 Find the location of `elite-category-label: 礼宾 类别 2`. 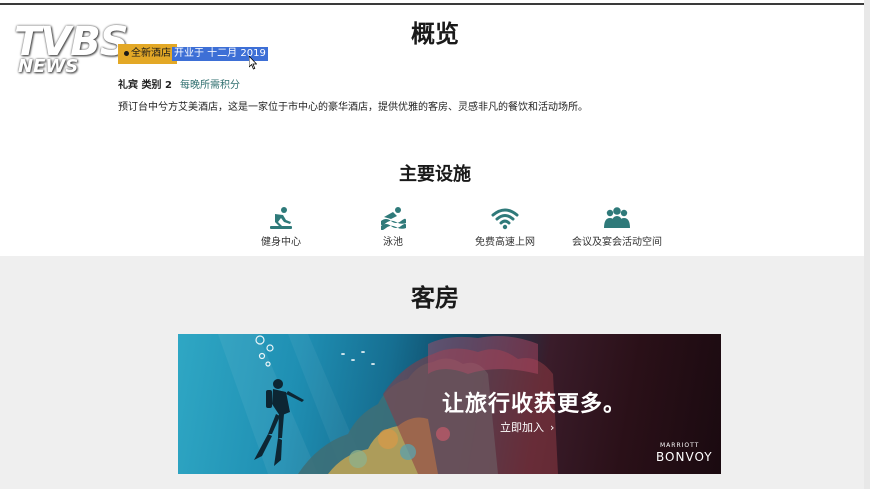

elite-category-label: 礼宾 类别 2 is located at coordinates (145, 85).